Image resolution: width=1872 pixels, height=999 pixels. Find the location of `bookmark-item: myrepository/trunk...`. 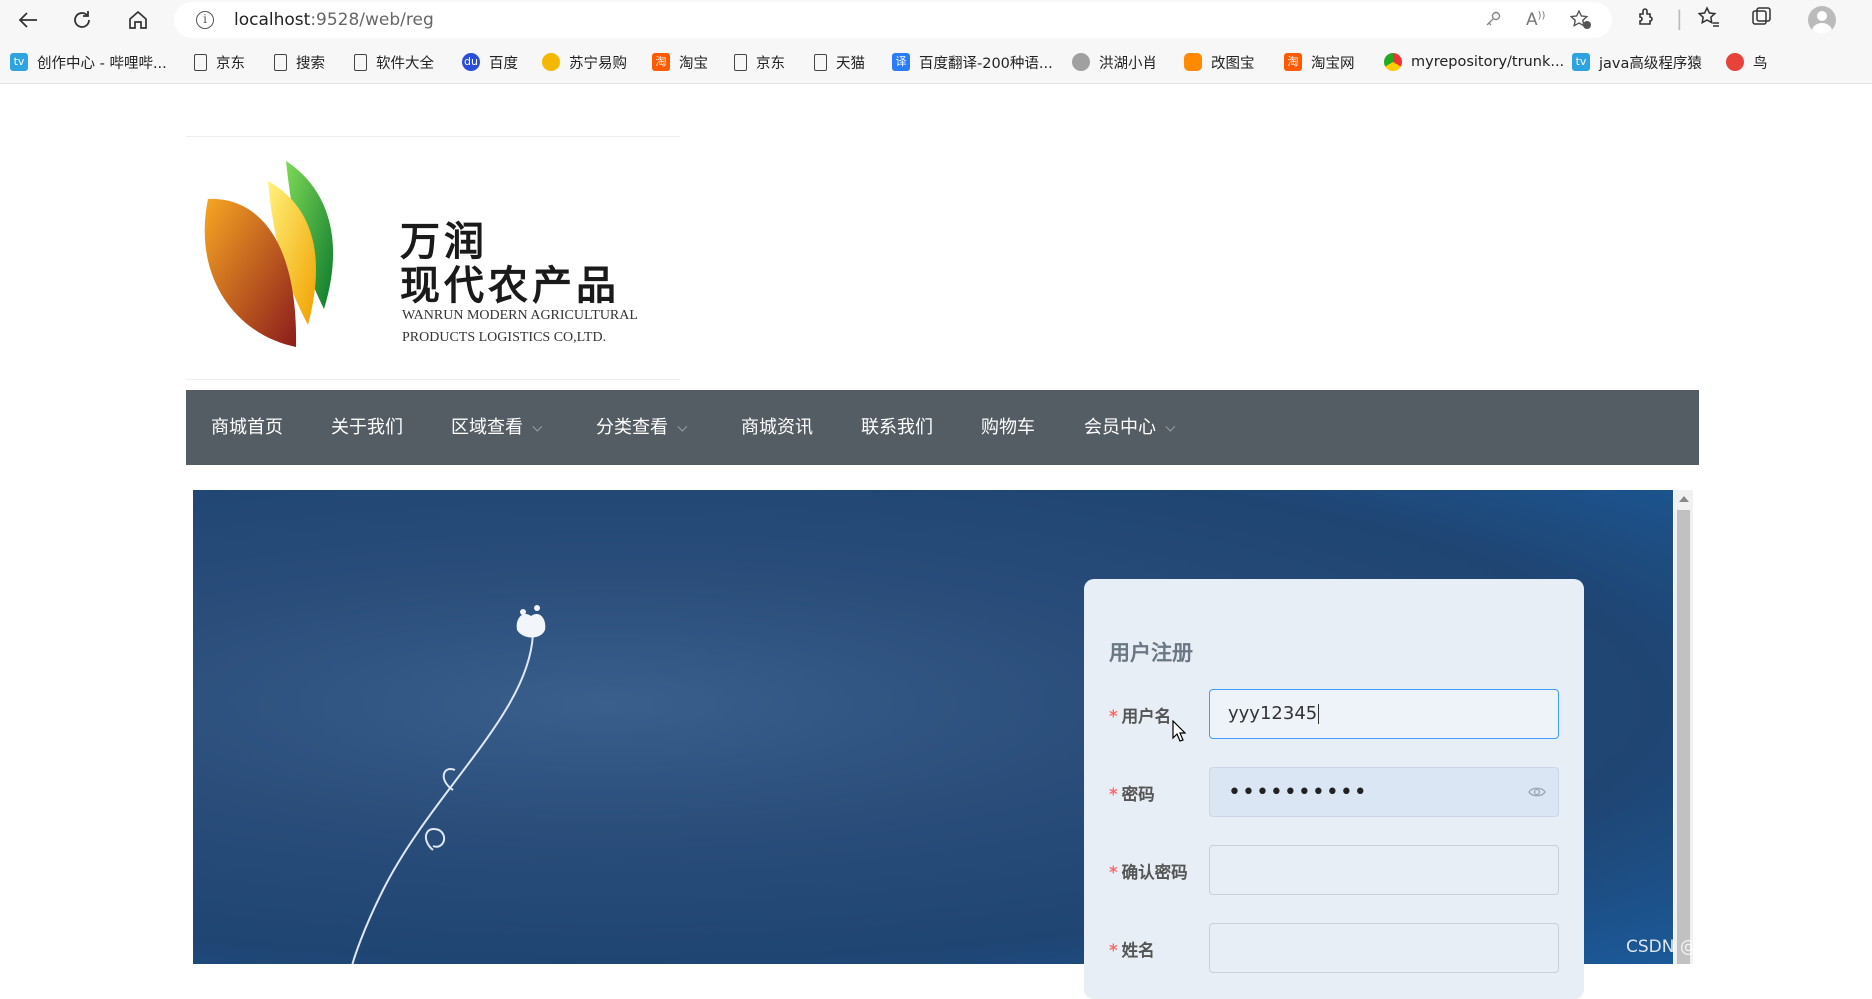

bookmark-item: myrepository/trunk... is located at coordinates (1474, 62).